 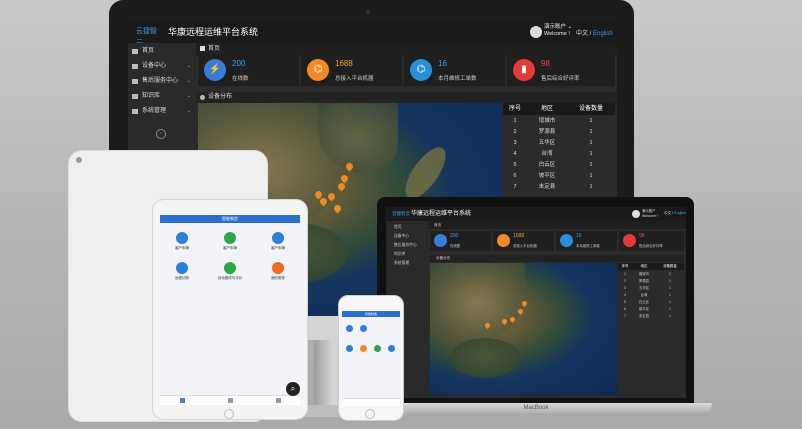 I want to click on sidebar-item-after-sales: 售后服务中心 ⌄, so click(x=162, y=81).